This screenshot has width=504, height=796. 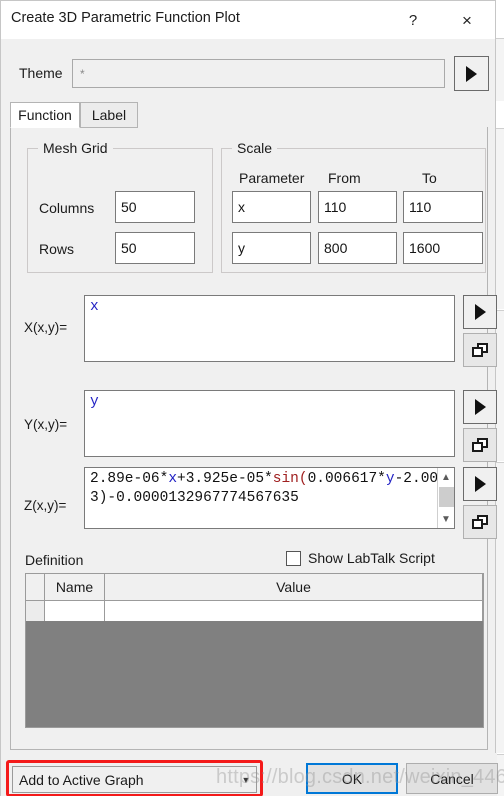 What do you see at coordinates (41, 73) in the screenshot?
I see `theme-label: Theme` at bounding box center [41, 73].